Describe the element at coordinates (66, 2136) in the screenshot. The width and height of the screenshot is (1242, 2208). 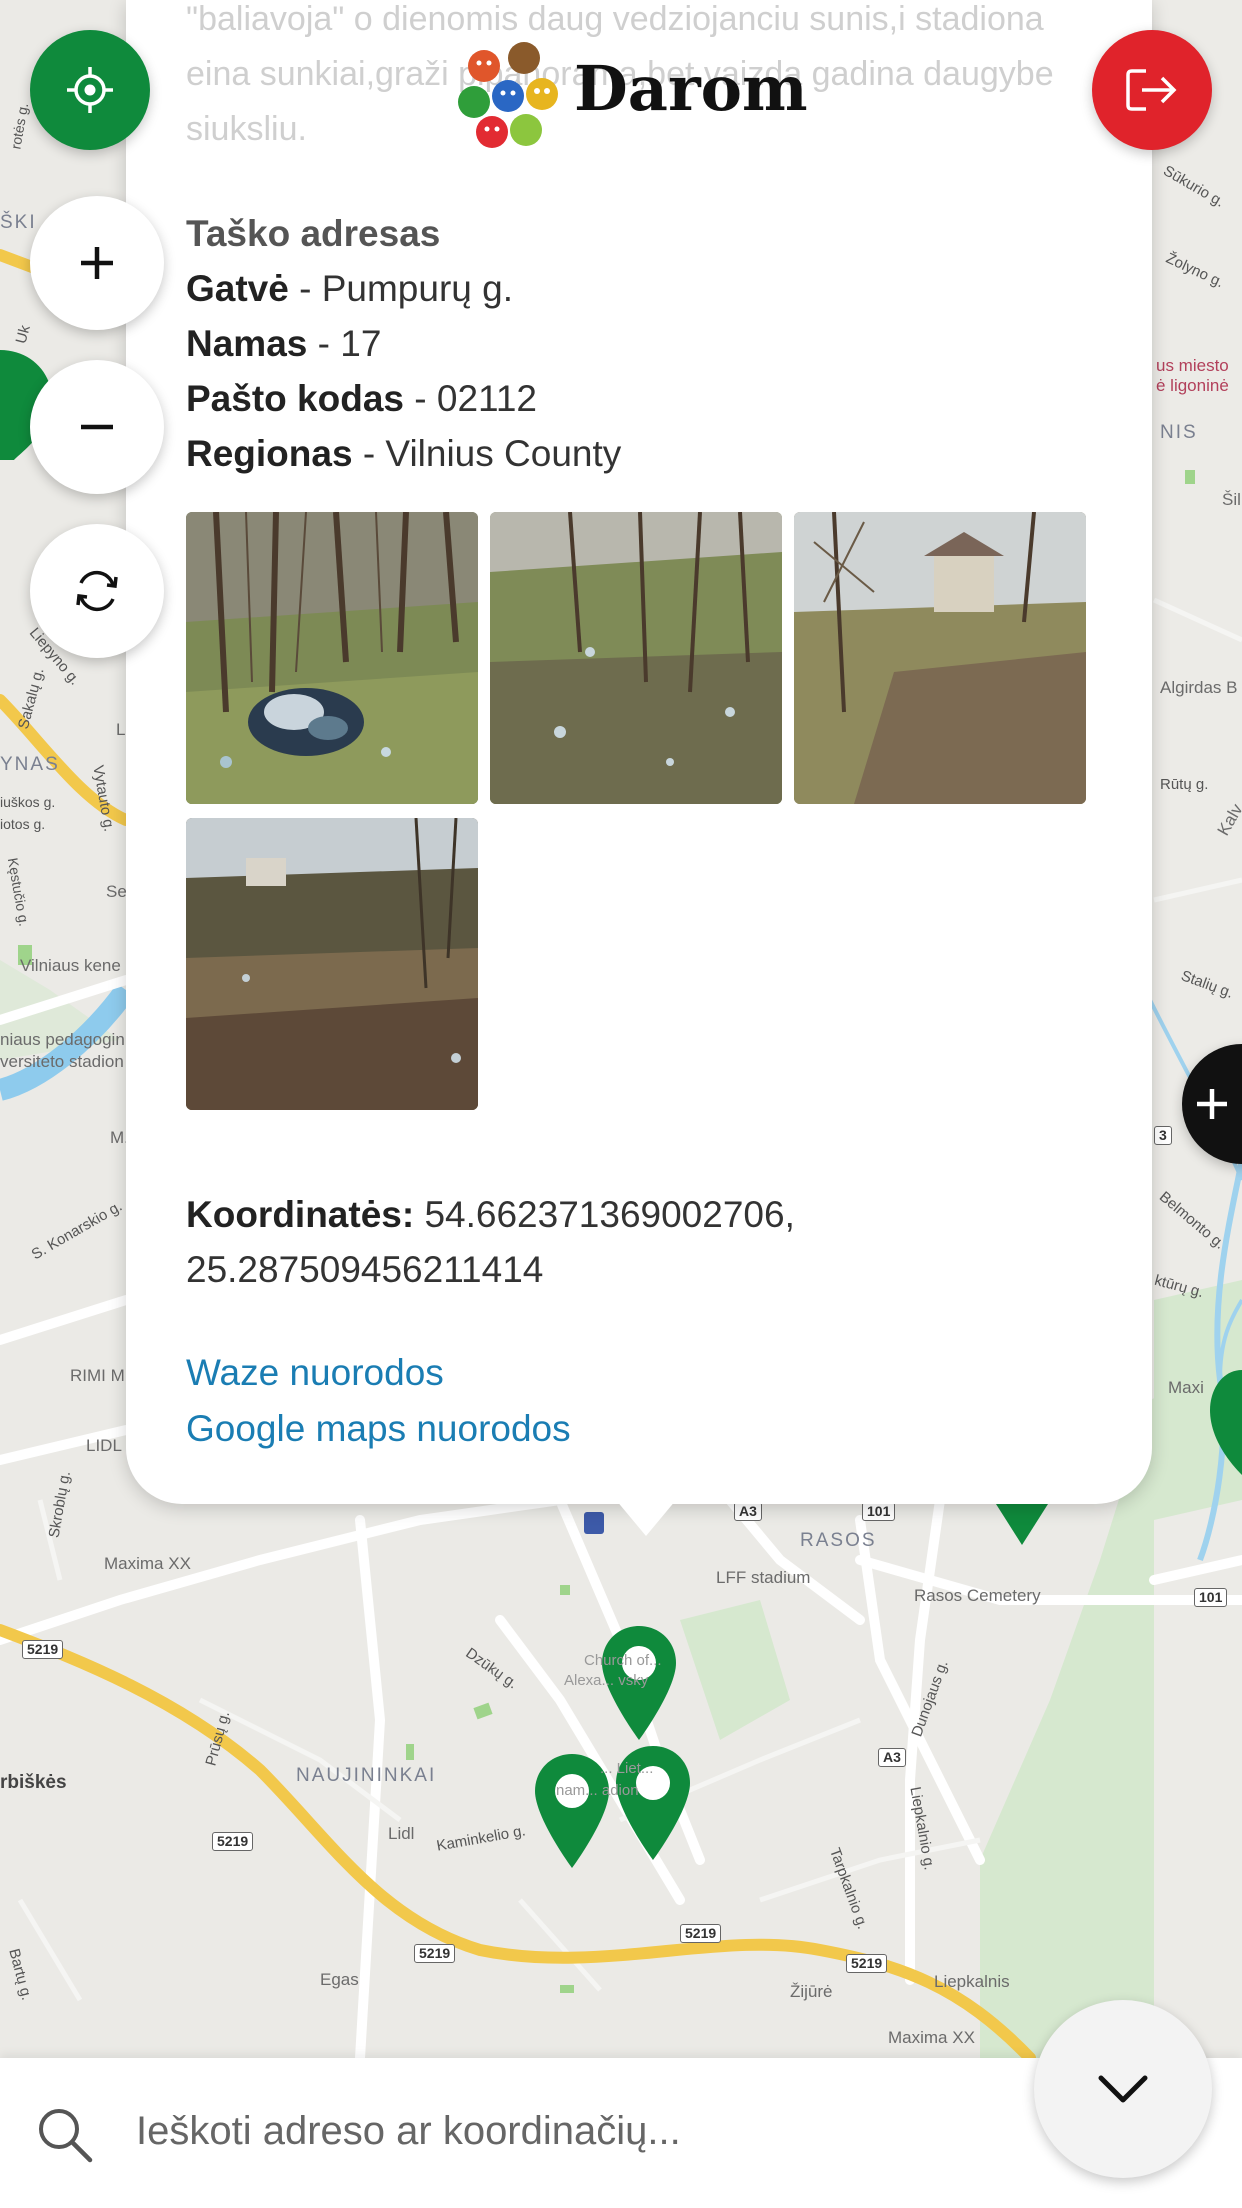
I see `search-icon` at that location.